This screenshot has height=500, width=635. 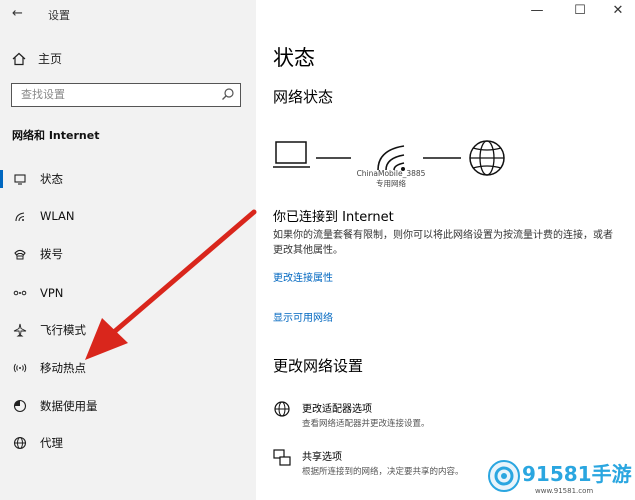 What do you see at coordinates (333, 217) in the screenshot?
I see `connection-status: 你已连接到 Internet` at bounding box center [333, 217].